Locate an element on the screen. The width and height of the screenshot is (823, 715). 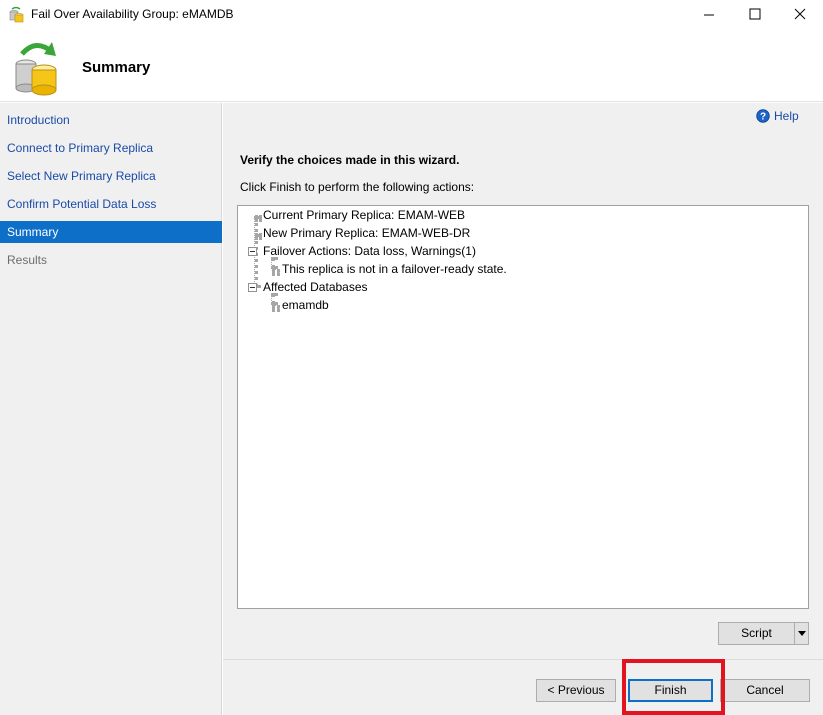
page-title: Summary is located at coordinates (116, 67).